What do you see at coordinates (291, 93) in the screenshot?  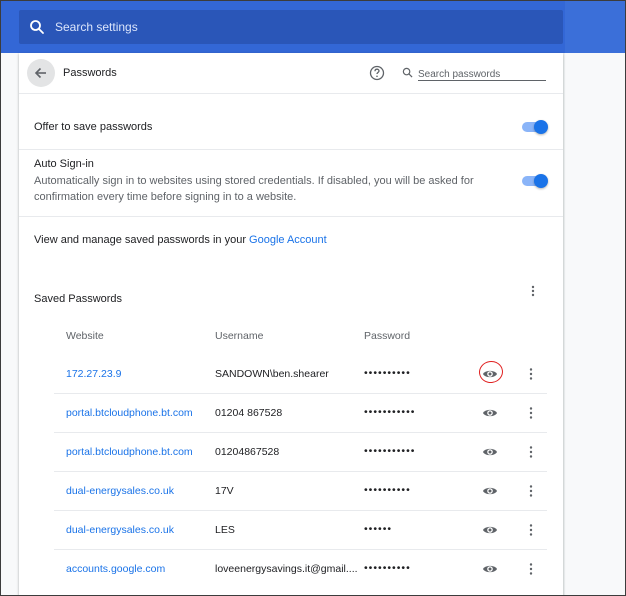 I see `header-divider` at bounding box center [291, 93].